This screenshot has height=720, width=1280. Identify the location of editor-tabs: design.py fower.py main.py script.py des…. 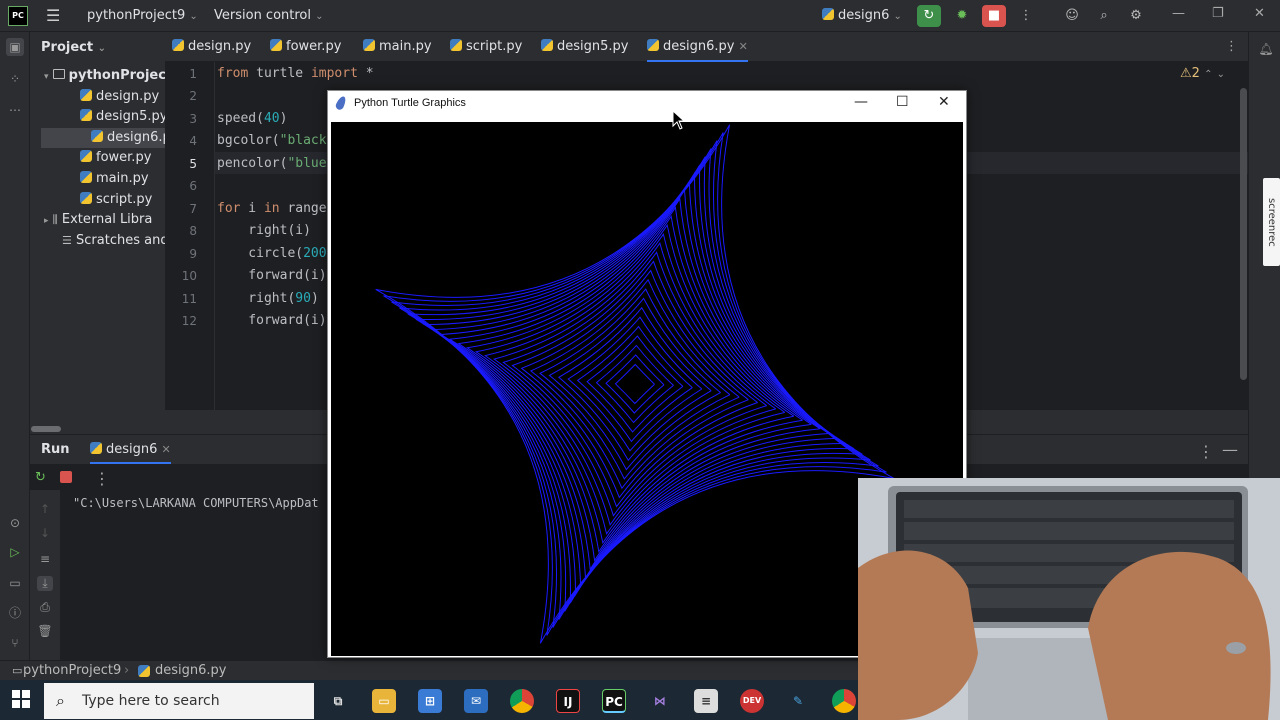
(706, 47).